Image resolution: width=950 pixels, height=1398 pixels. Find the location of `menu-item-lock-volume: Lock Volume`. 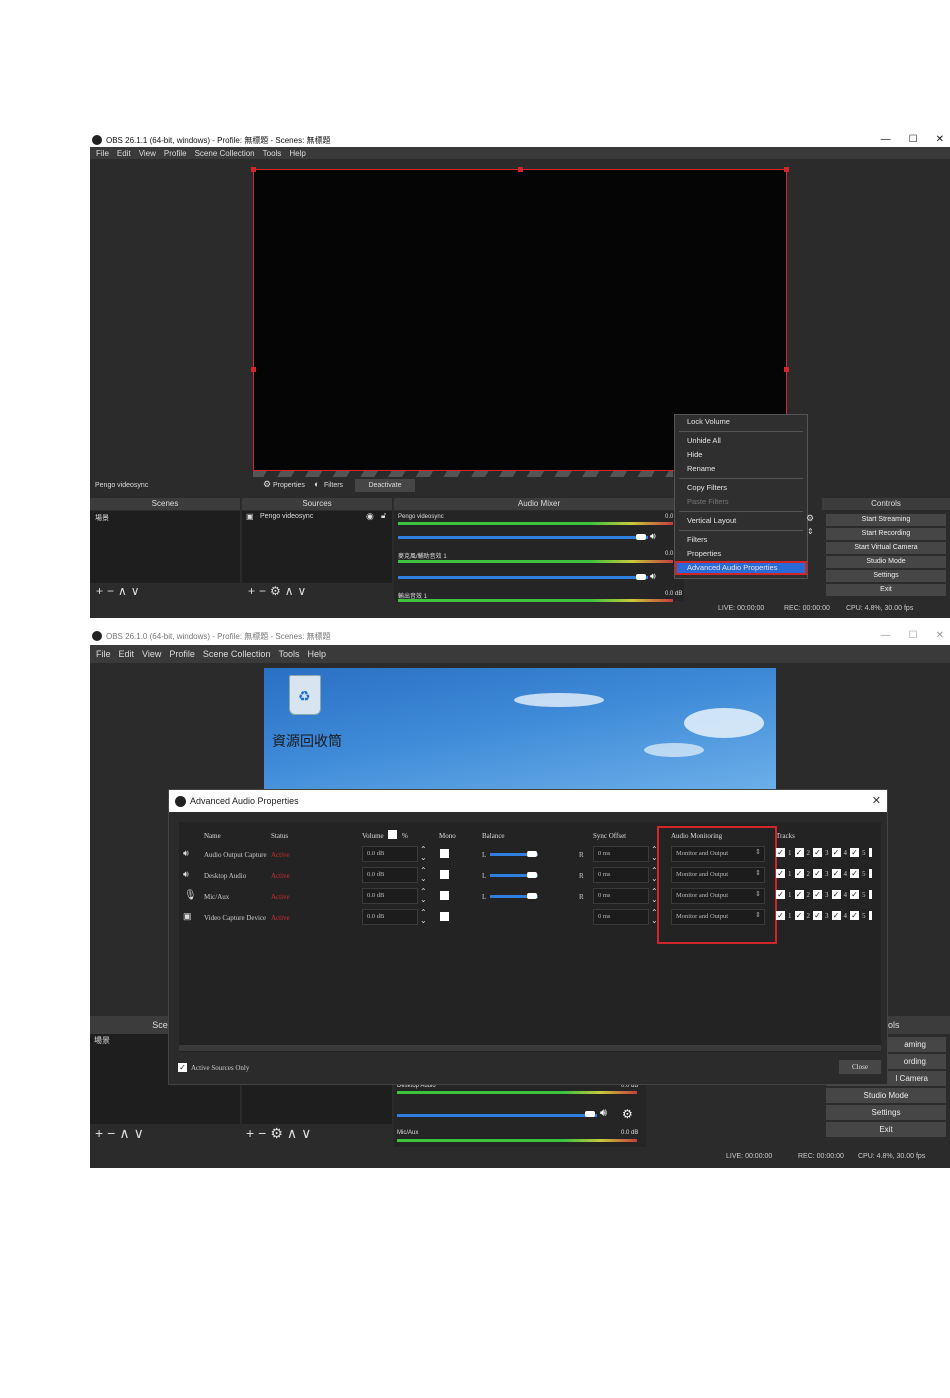

menu-item-lock-volume: Lock Volume is located at coordinates (741, 422).